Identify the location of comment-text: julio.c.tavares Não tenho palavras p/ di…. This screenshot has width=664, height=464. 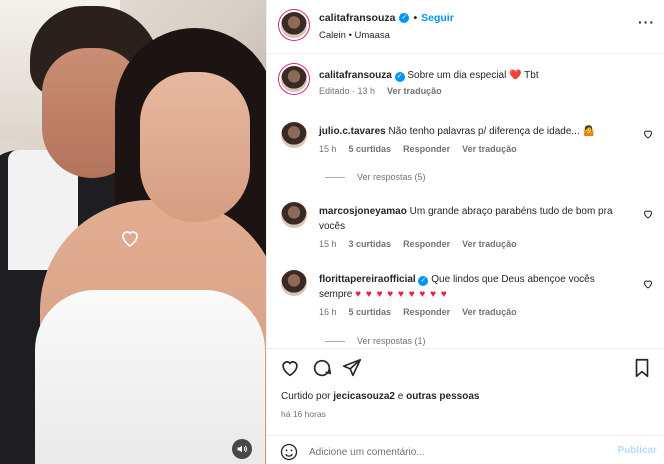
(474, 131).